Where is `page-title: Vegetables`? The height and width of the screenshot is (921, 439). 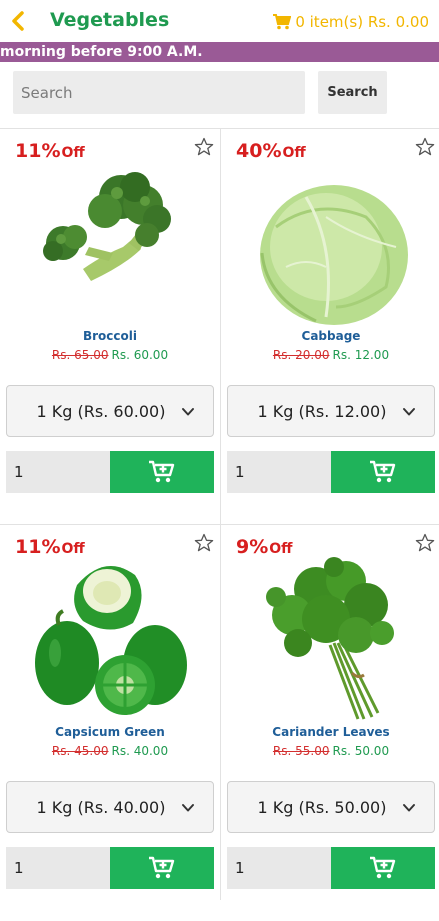 page-title: Vegetables is located at coordinates (110, 20).